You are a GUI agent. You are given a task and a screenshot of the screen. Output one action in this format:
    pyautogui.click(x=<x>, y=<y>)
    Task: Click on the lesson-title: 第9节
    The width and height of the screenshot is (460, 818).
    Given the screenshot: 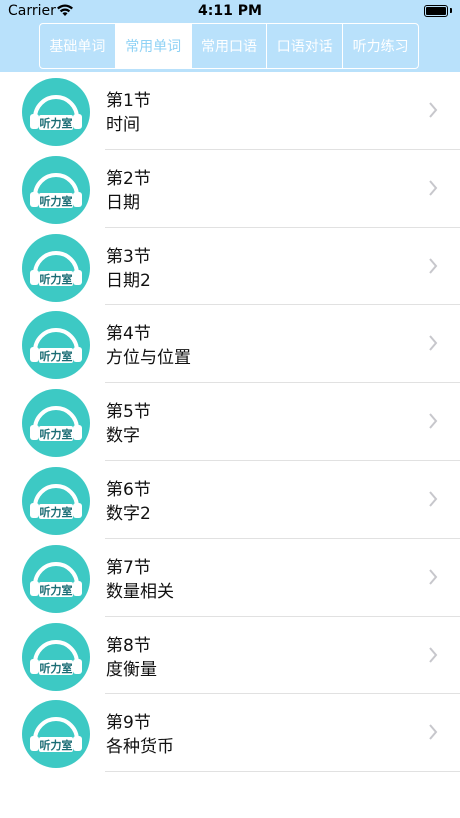 What is the action you would take?
    pyautogui.click(x=128, y=723)
    